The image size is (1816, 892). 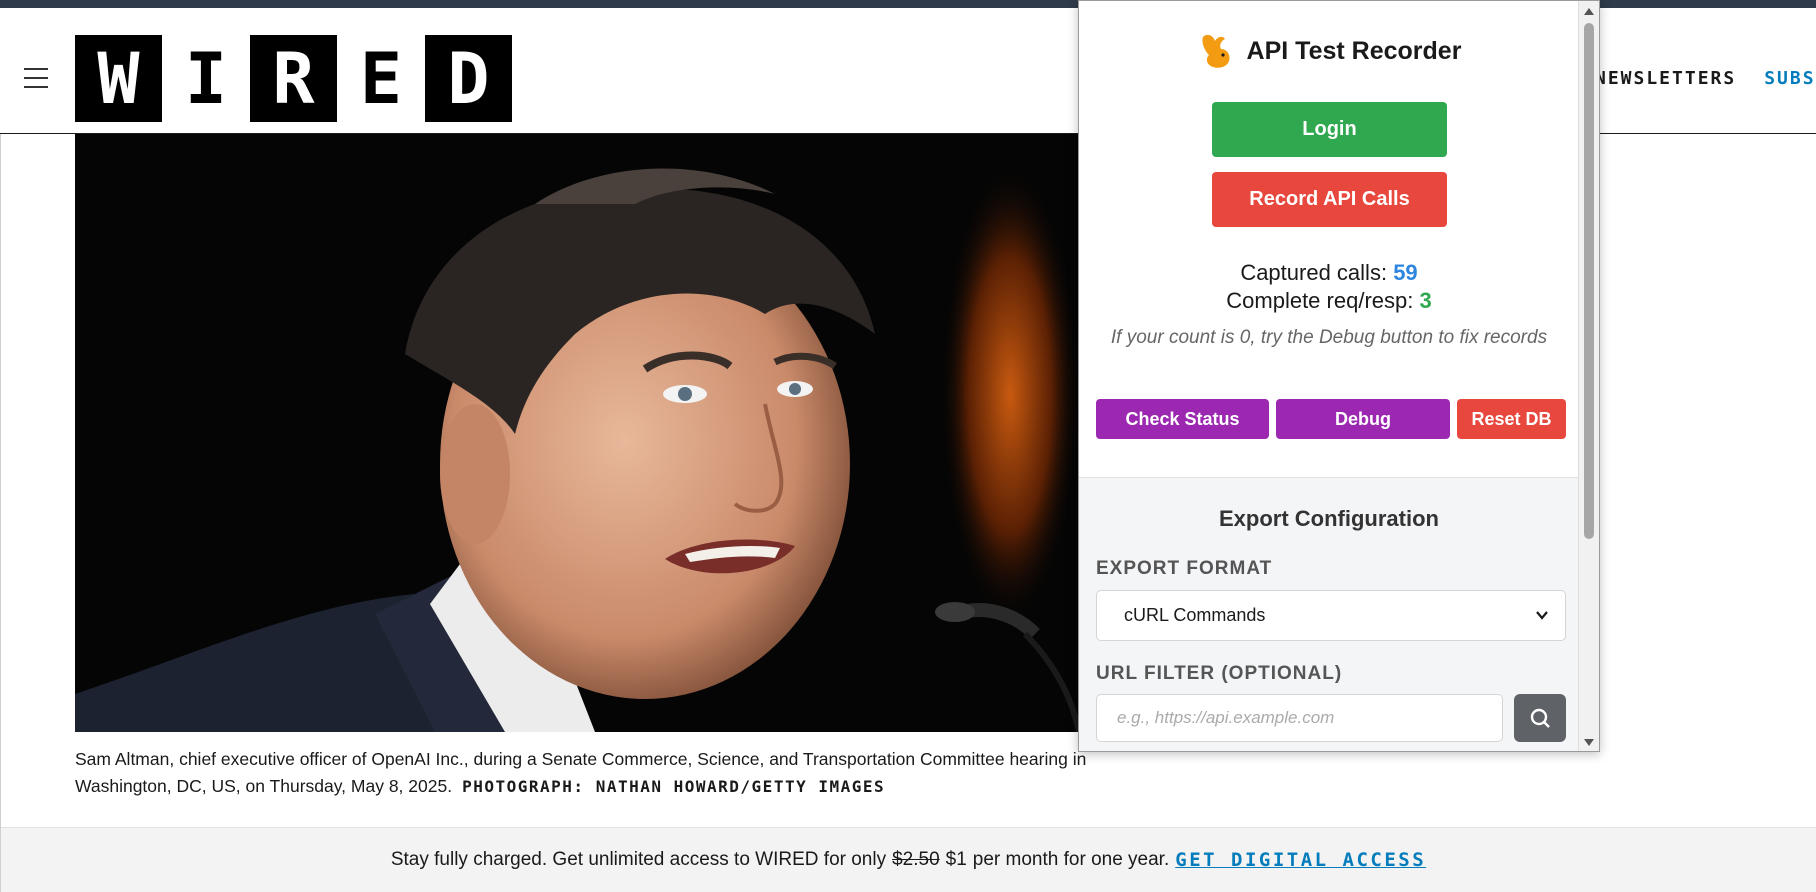 What do you see at coordinates (916, 859) in the screenshot?
I see `paywall-old-price: $2.50` at bounding box center [916, 859].